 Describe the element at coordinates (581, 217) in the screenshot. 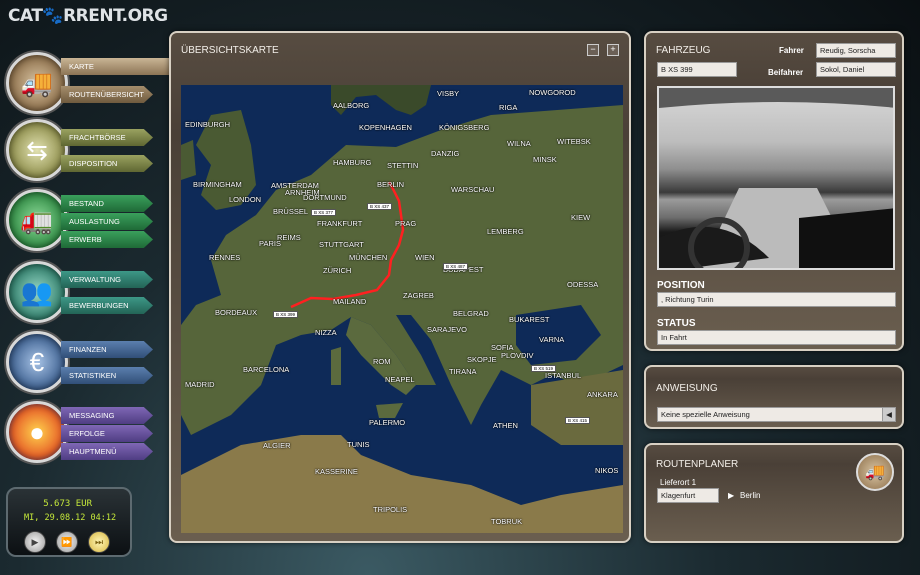

I see `city-label: KIEW` at that location.